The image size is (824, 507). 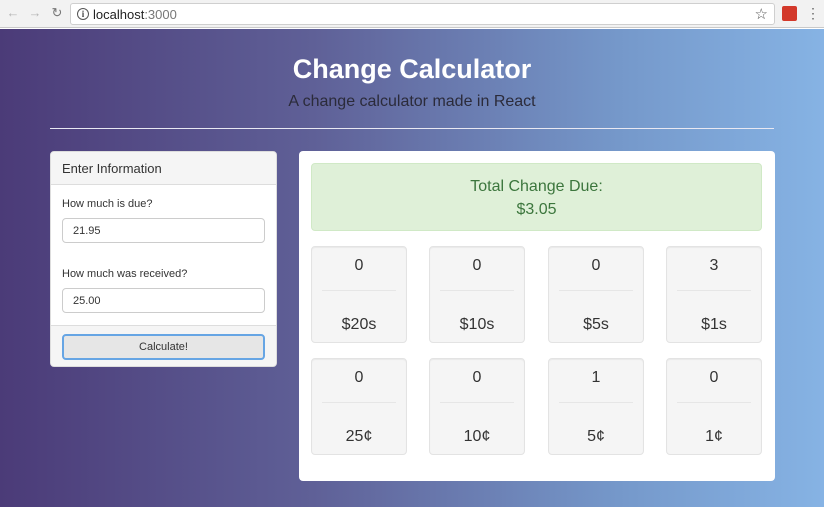 What do you see at coordinates (714, 294) in the screenshot?
I see `denomination-card-1-dollar: 3 $1s` at bounding box center [714, 294].